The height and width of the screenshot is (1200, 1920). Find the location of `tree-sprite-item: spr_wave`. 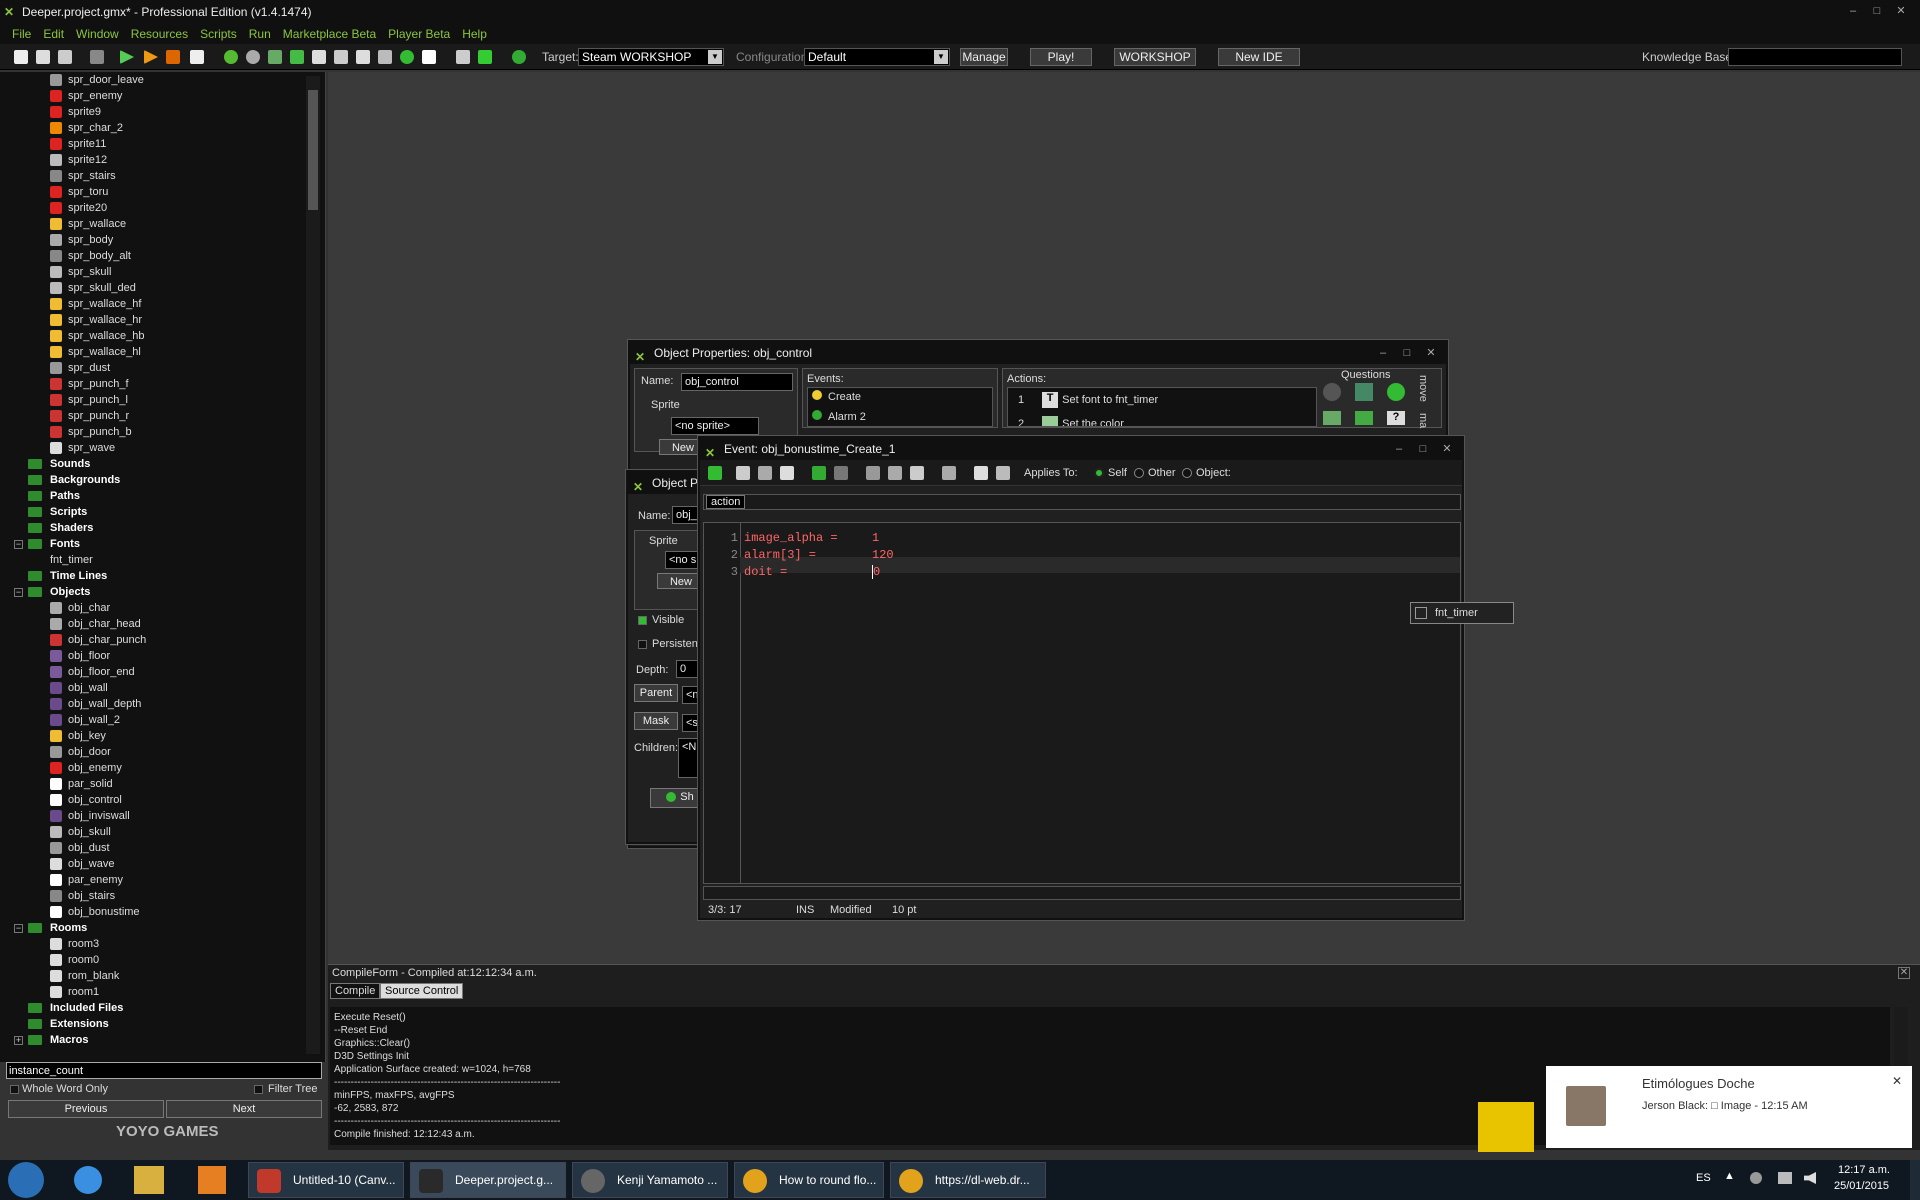

tree-sprite-item: spr_wave is located at coordinates (82, 448).